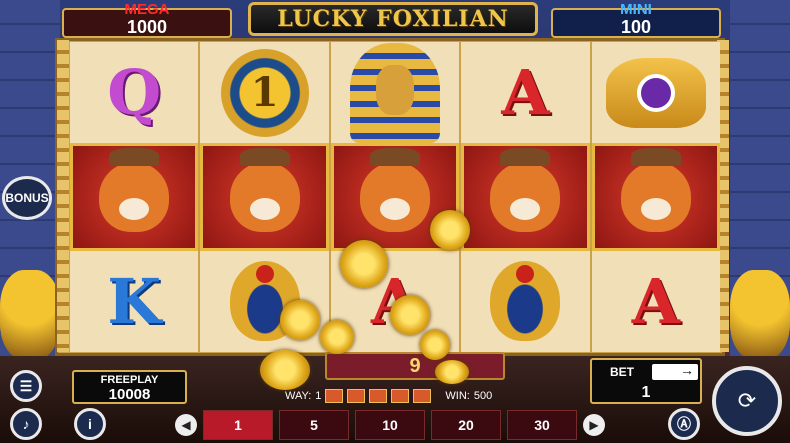 This screenshot has width=790, height=443. I want to click on mega-jackpot: MEGA 1000, so click(147, 19).